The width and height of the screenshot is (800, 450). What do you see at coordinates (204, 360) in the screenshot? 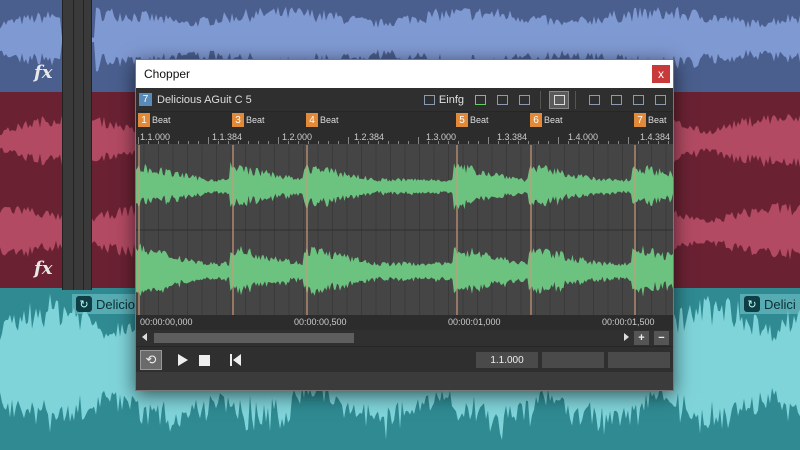
I see `stop-icon` at bounding box center [204, 360].